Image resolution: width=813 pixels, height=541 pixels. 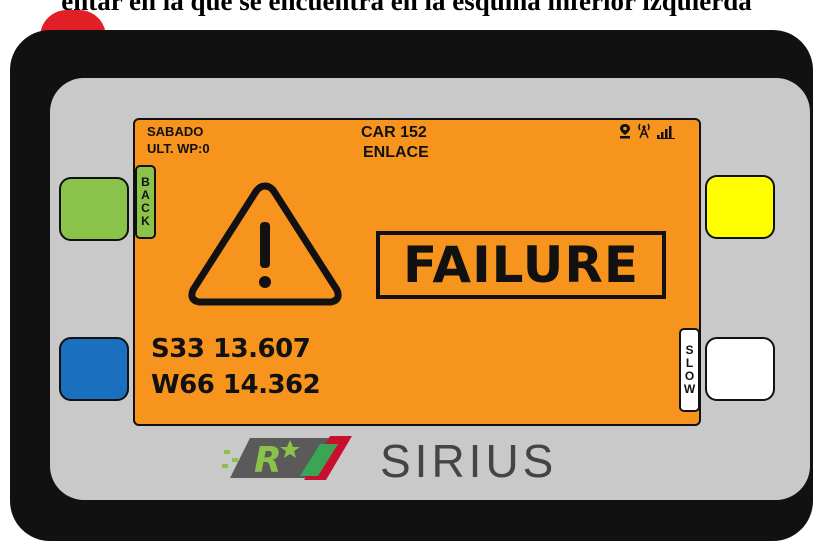 I want to click on last-waypoint: ULT. WP:0, so click(x=178, y=148).